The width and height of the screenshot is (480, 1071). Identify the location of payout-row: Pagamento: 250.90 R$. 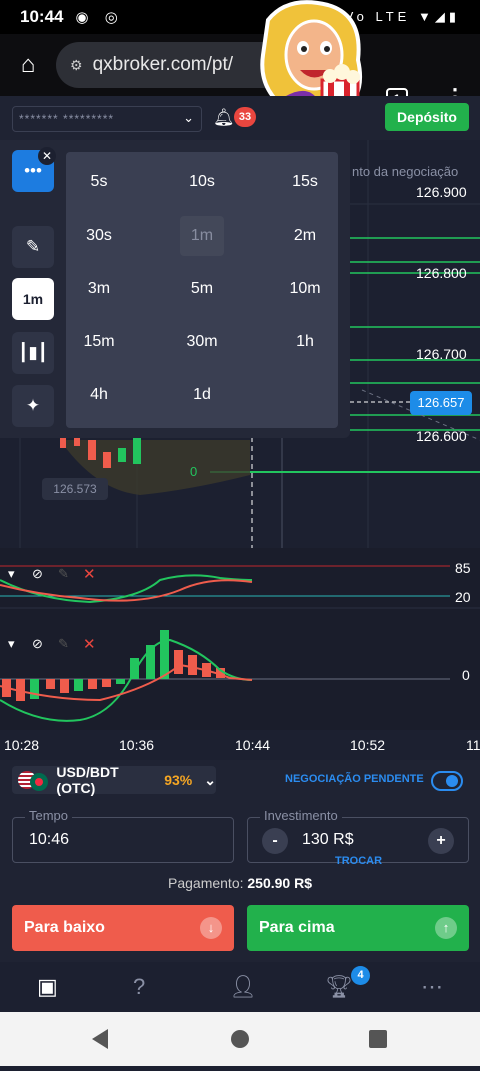
(240, 883).